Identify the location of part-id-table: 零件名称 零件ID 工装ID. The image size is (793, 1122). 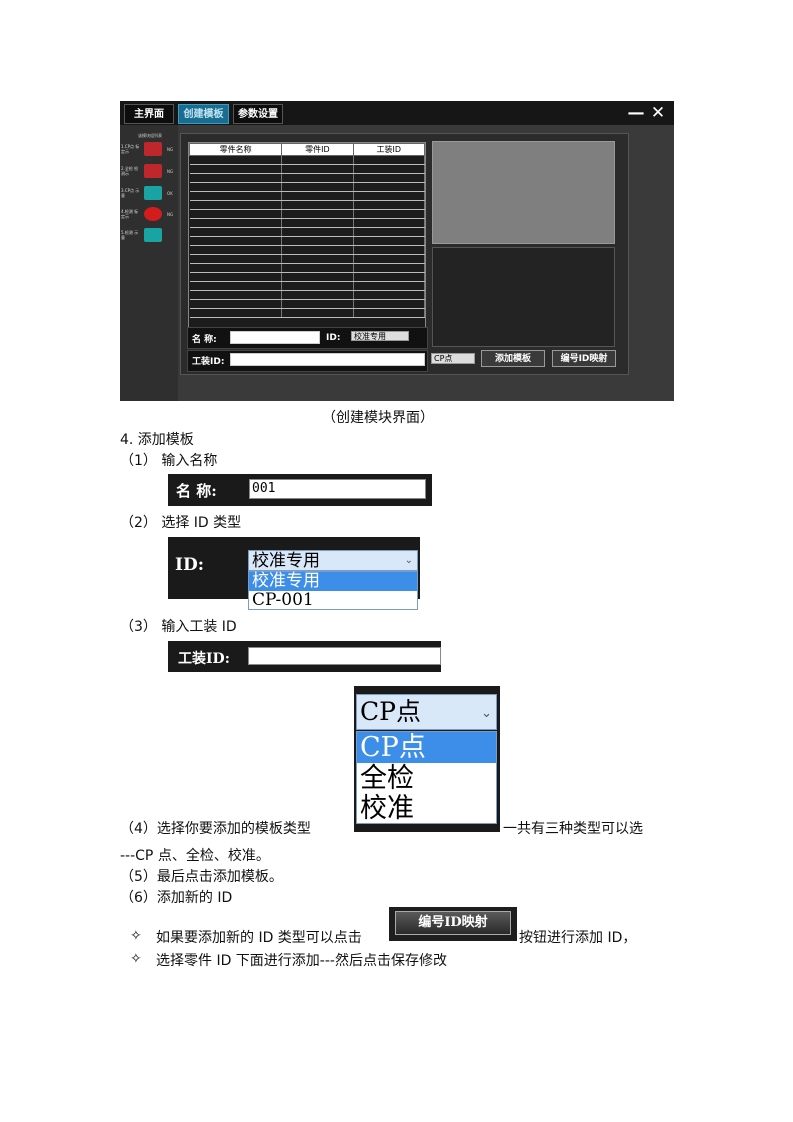
(307, 235).